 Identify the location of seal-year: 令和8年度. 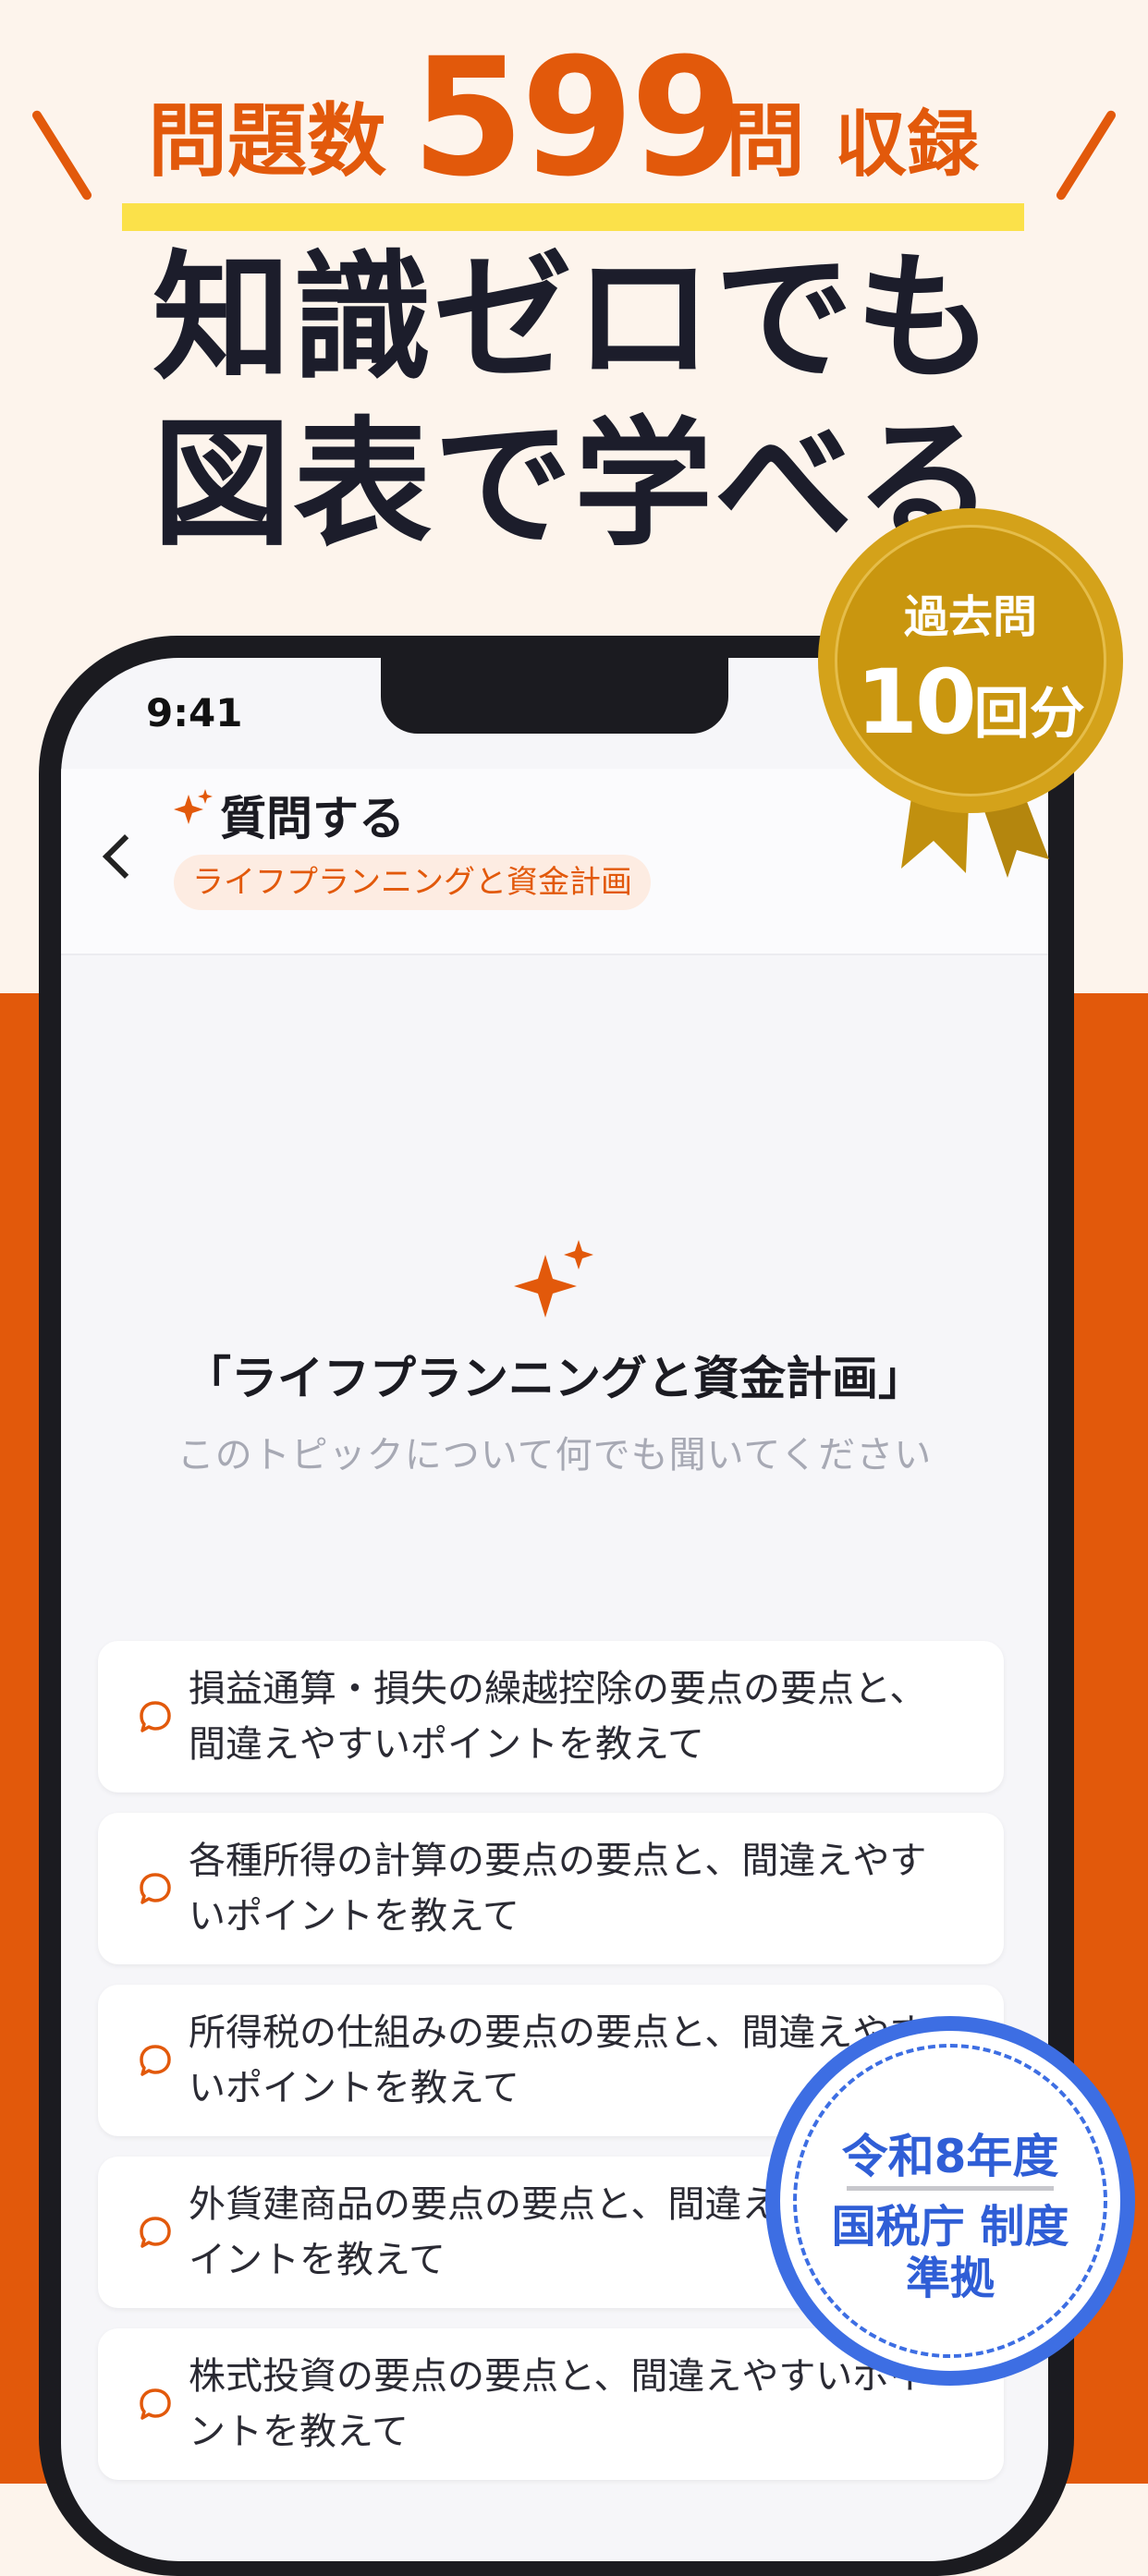
(950, 2156).